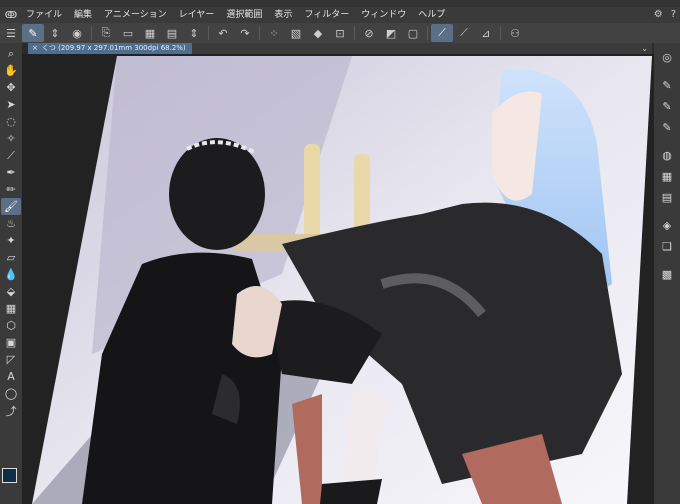 The width and height of the screenshot is (680, 504). What do you see at coordinates (11, 104) in the screenshot?
I see `operation-icon: ➤` at bounding box center [11, 104].